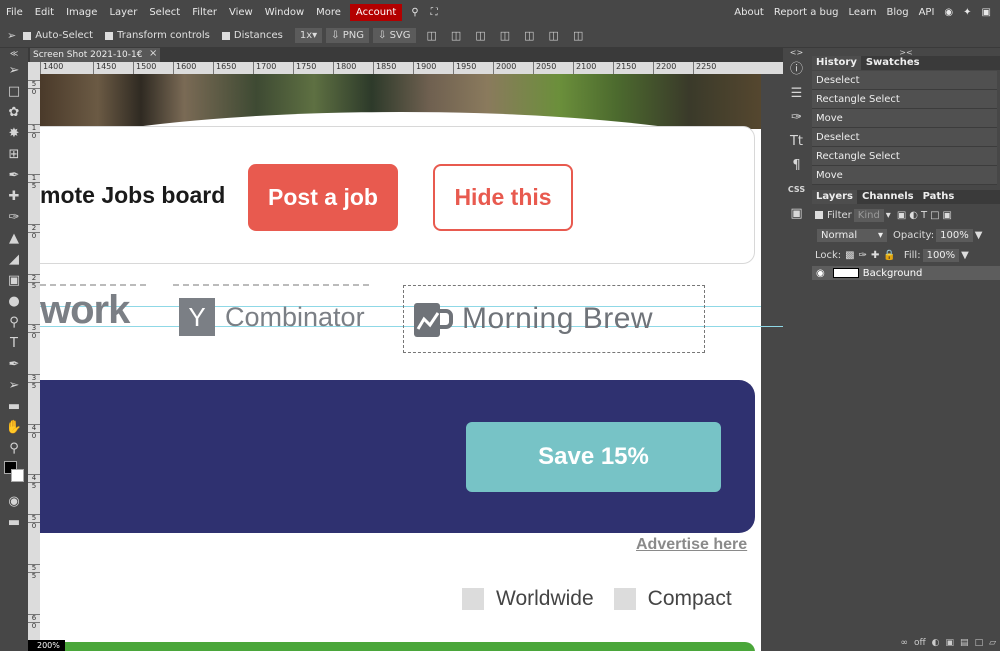  Describe the element at coordinates (14, 343) in the screenshot. I see `text-tool-icon: T` at that location.